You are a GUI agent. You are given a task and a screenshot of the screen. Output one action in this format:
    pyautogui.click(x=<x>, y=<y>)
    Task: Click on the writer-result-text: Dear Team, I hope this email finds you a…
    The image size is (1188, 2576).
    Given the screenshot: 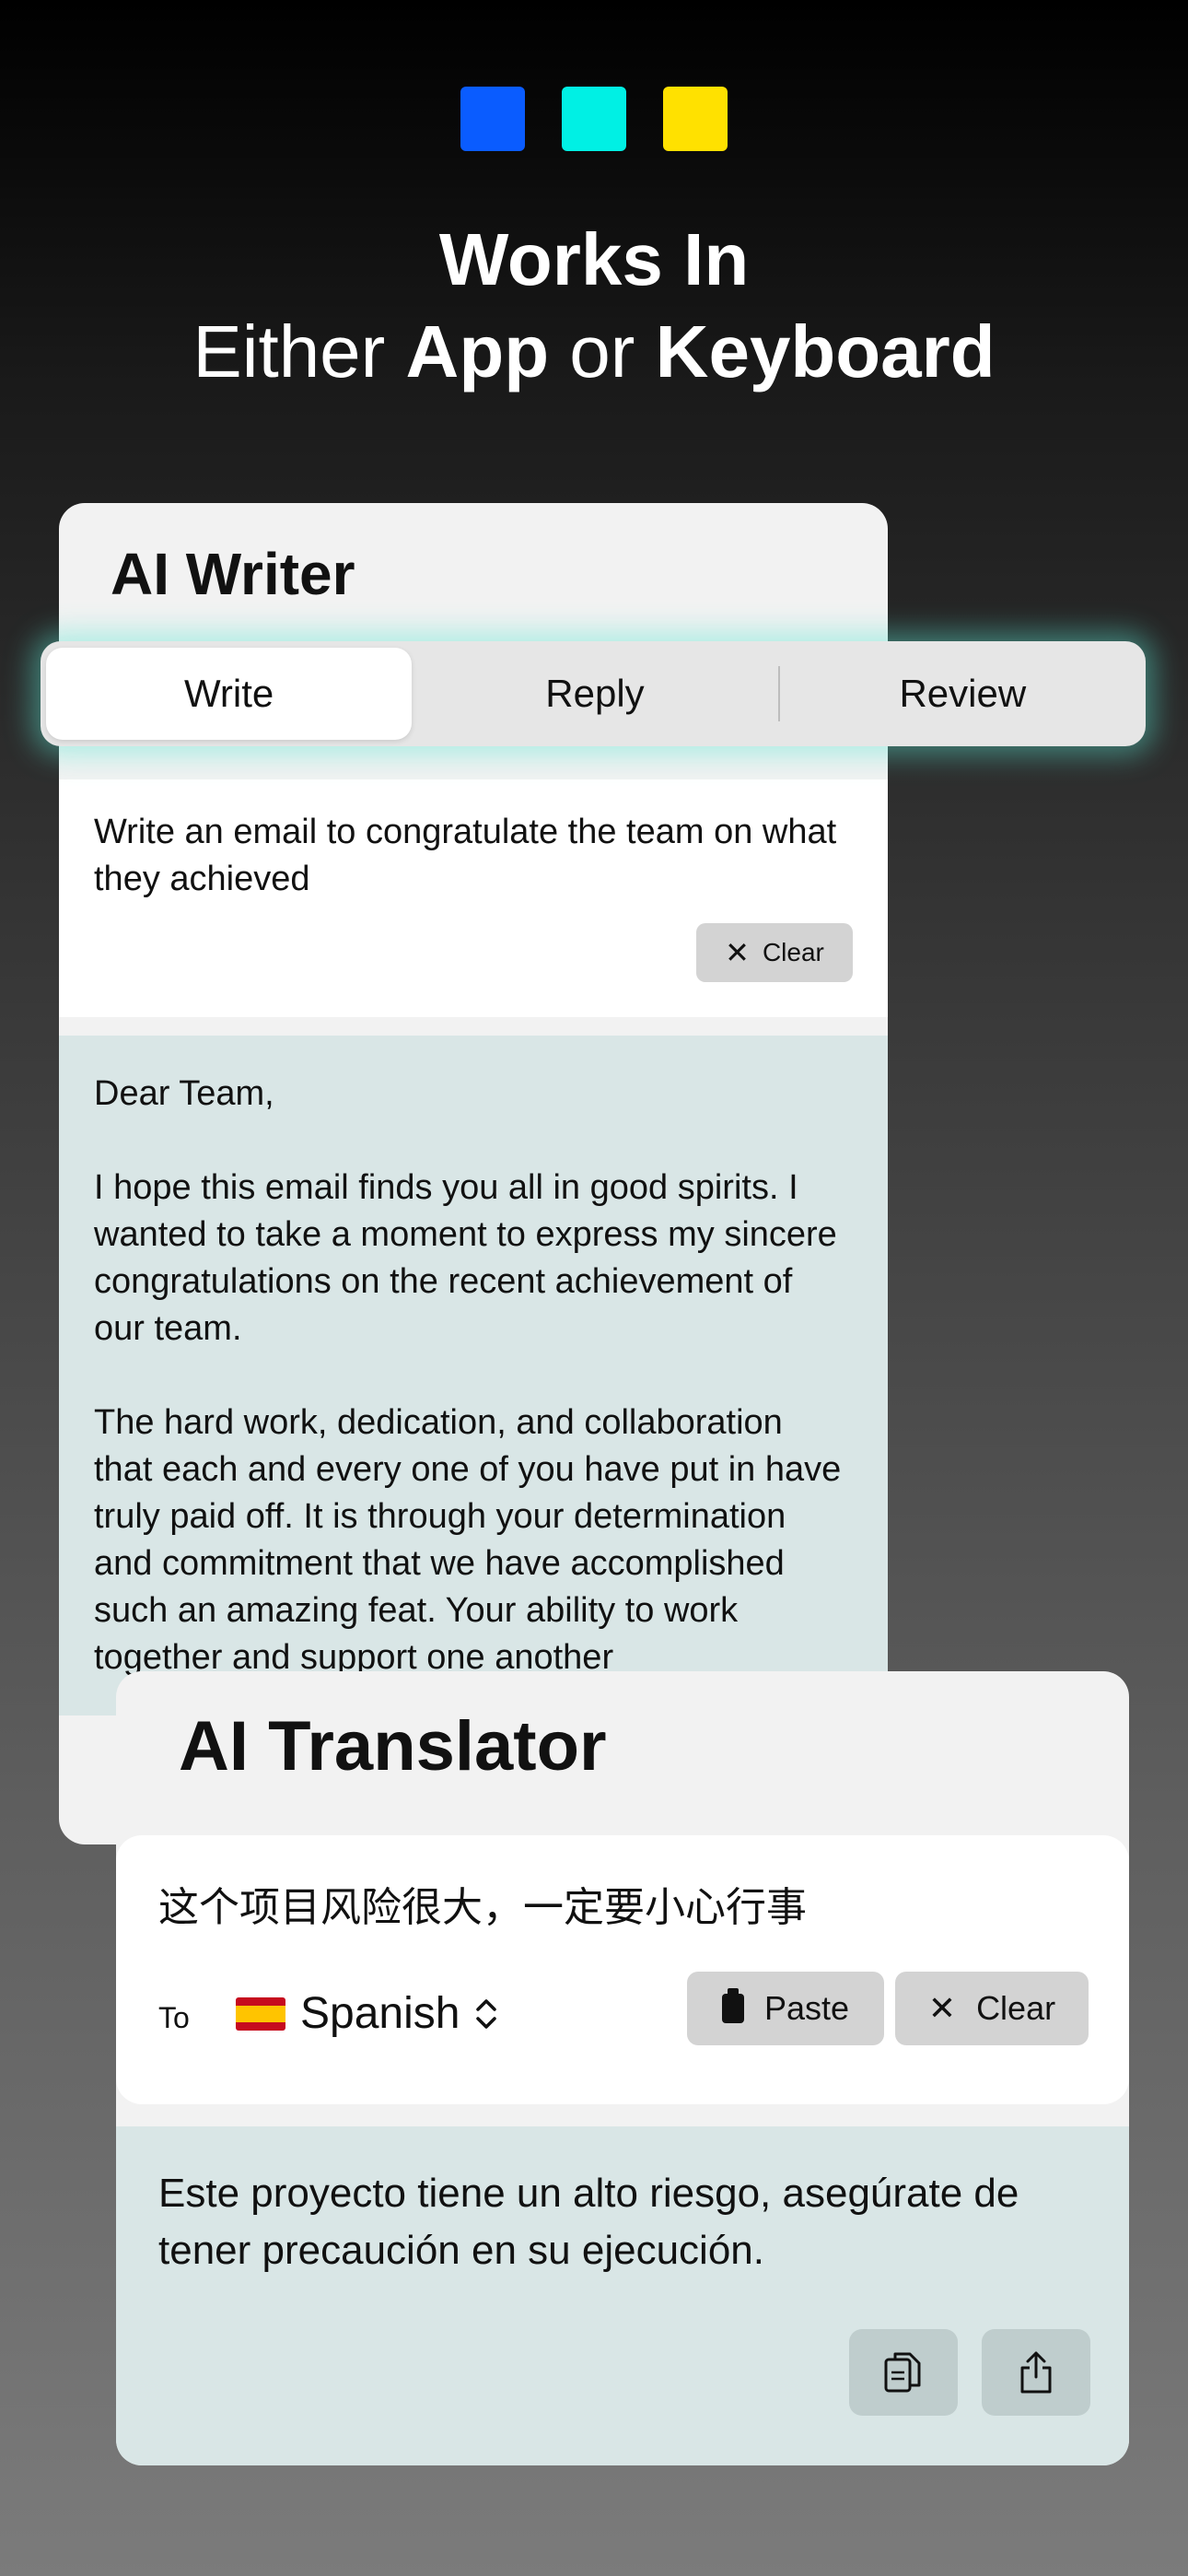 What is the action you would take?
    pyautogui.click(x=468, y=1375)
    